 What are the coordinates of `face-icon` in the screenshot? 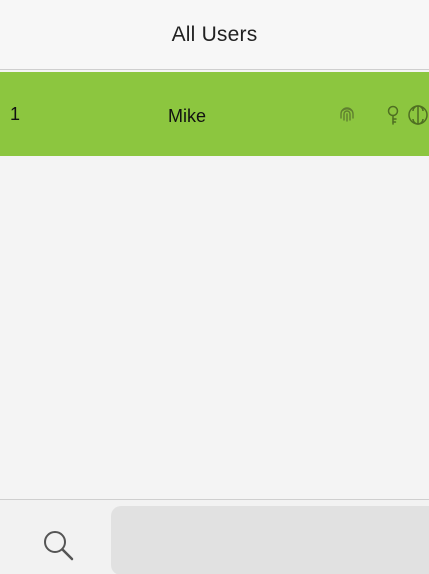 It's located at (418, 115).